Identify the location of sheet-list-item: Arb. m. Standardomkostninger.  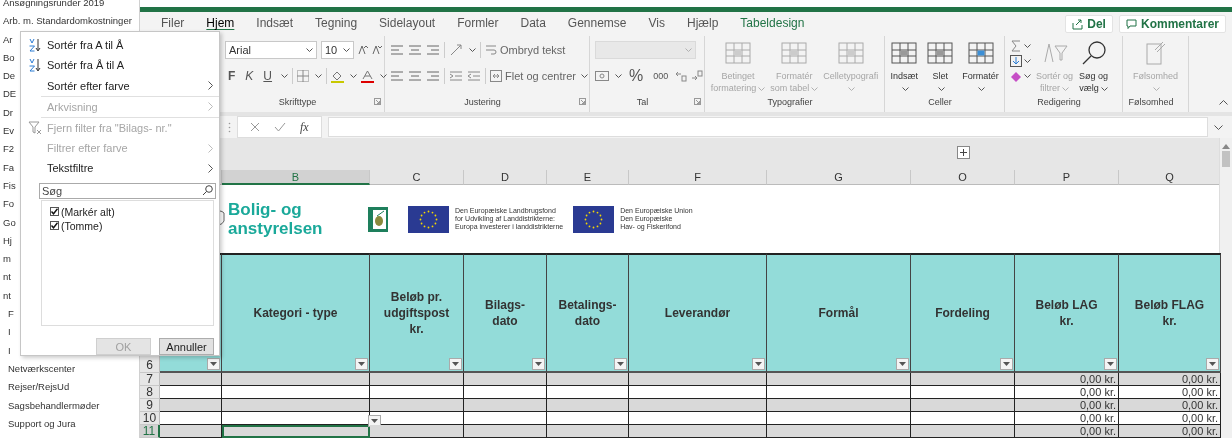
(69, 21).